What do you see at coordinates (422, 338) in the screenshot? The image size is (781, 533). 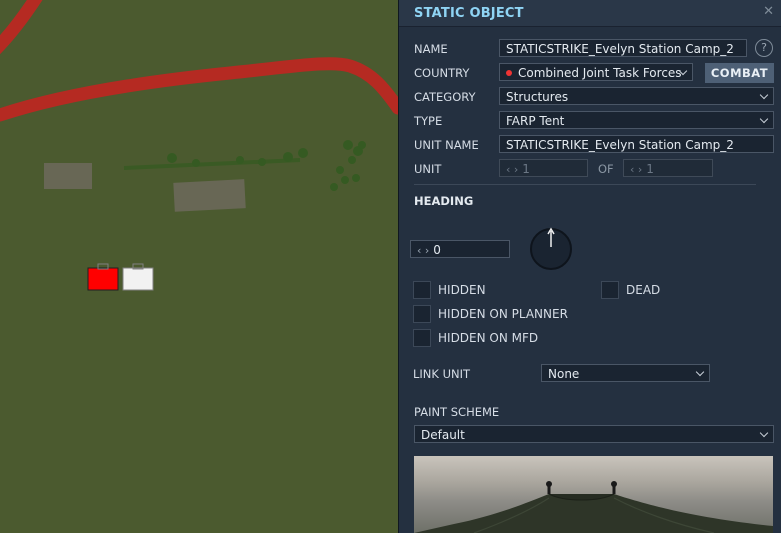 I see `hidden-on-mfd-checkbox` at bounding box center [422, 338].